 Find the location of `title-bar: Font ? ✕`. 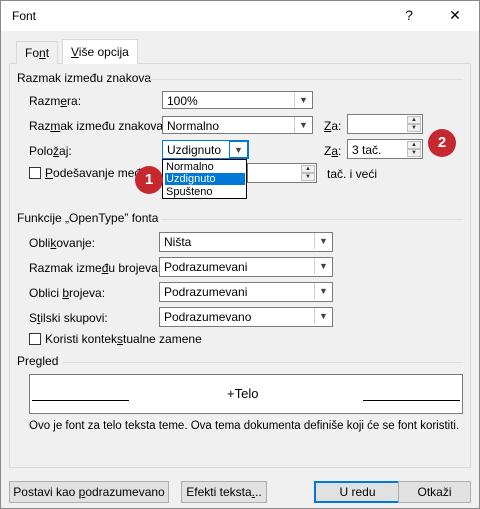

title-bar: Font ? ✕ is located at coordinates (240, 16).